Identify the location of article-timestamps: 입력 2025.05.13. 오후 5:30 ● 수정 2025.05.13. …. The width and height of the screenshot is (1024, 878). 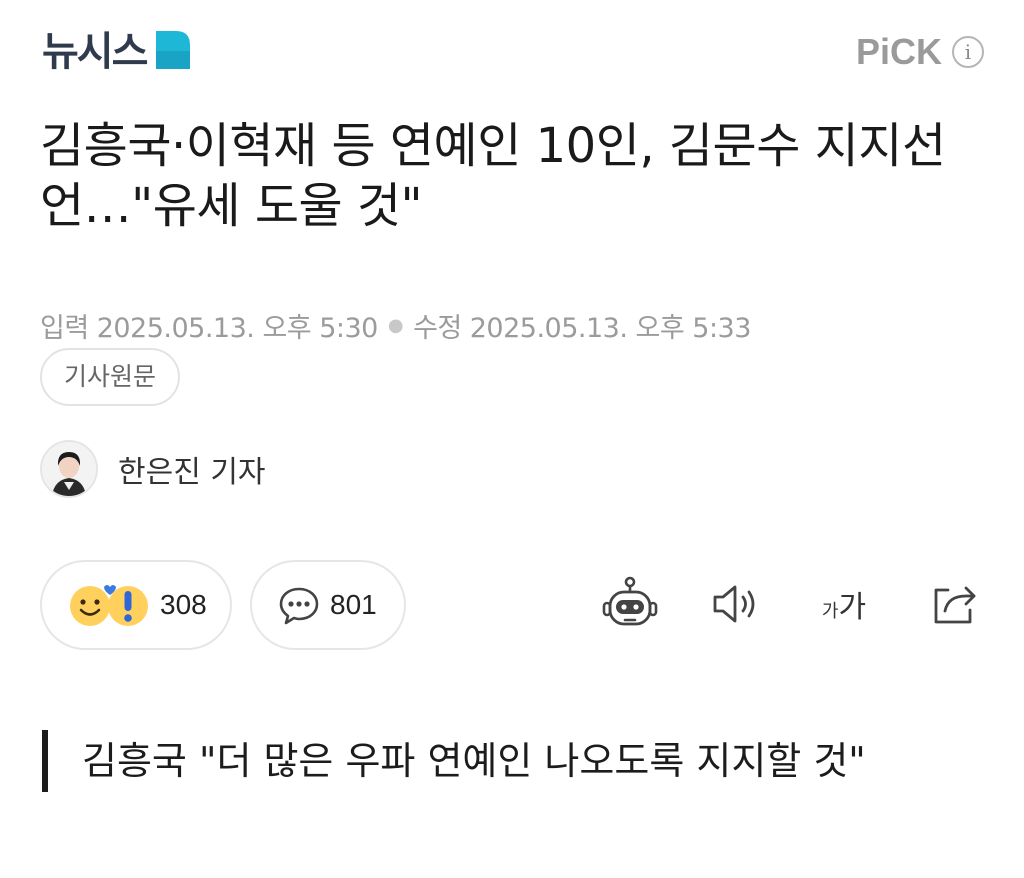
(395, 325).